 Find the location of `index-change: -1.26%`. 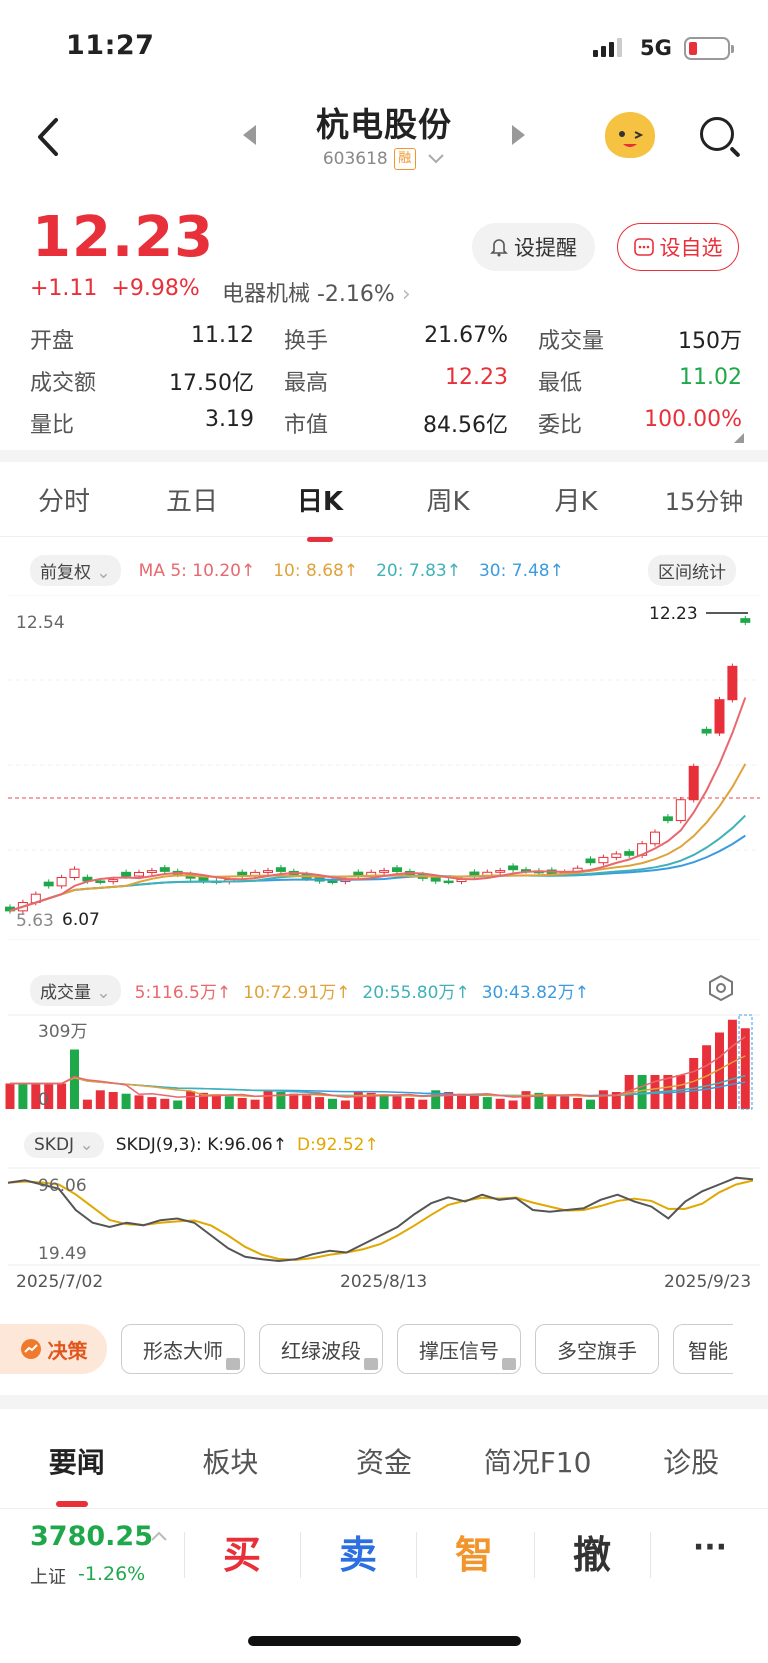

index-change: -1.26% is located at coordinates (112, 1574).